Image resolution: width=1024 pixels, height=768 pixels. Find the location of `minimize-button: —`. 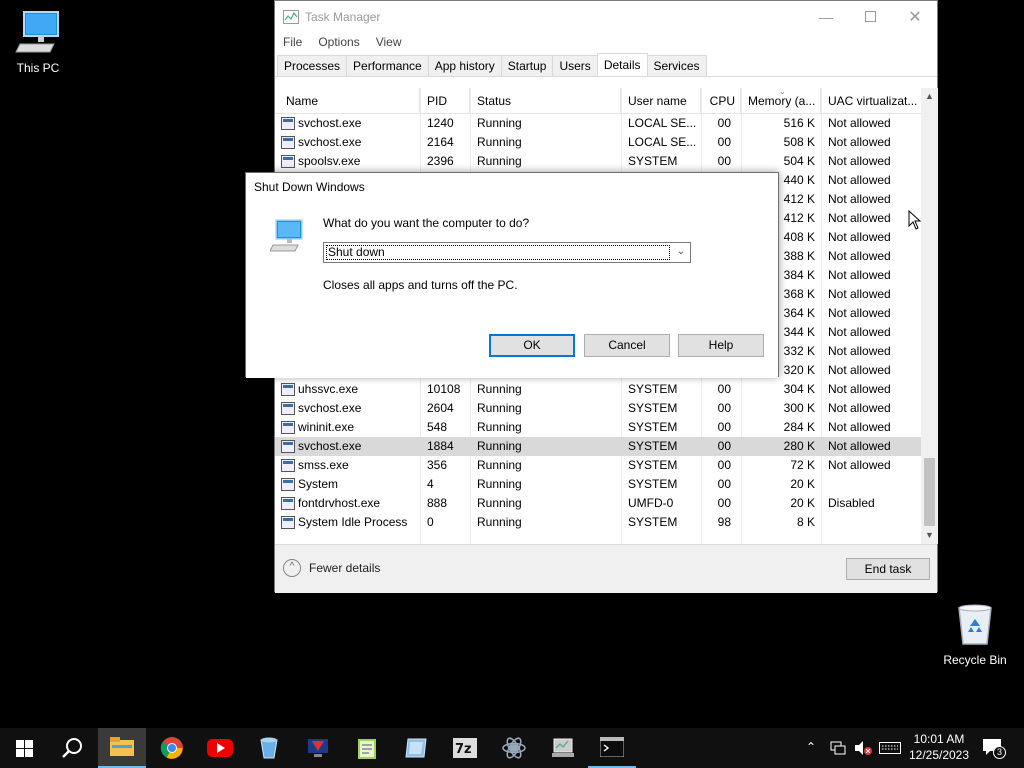

minimize-button: — is located at coordinates (826, 16).